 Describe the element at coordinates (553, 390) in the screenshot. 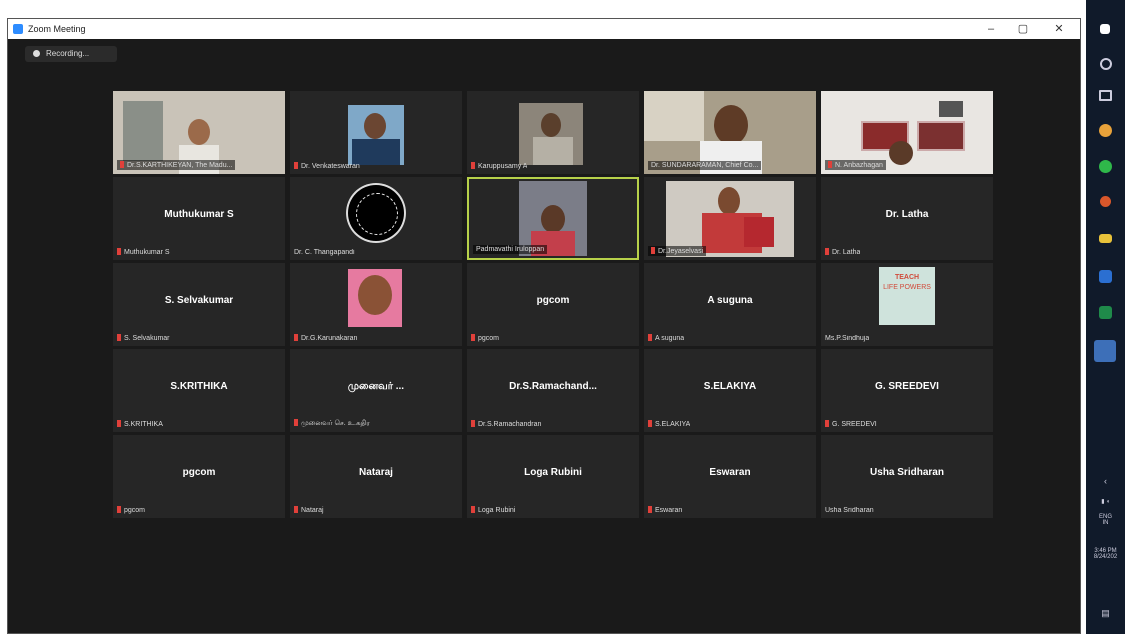

I see `participant-tile: Dr.S.Ramachand... Dr.S.Ramachandran` at that location.